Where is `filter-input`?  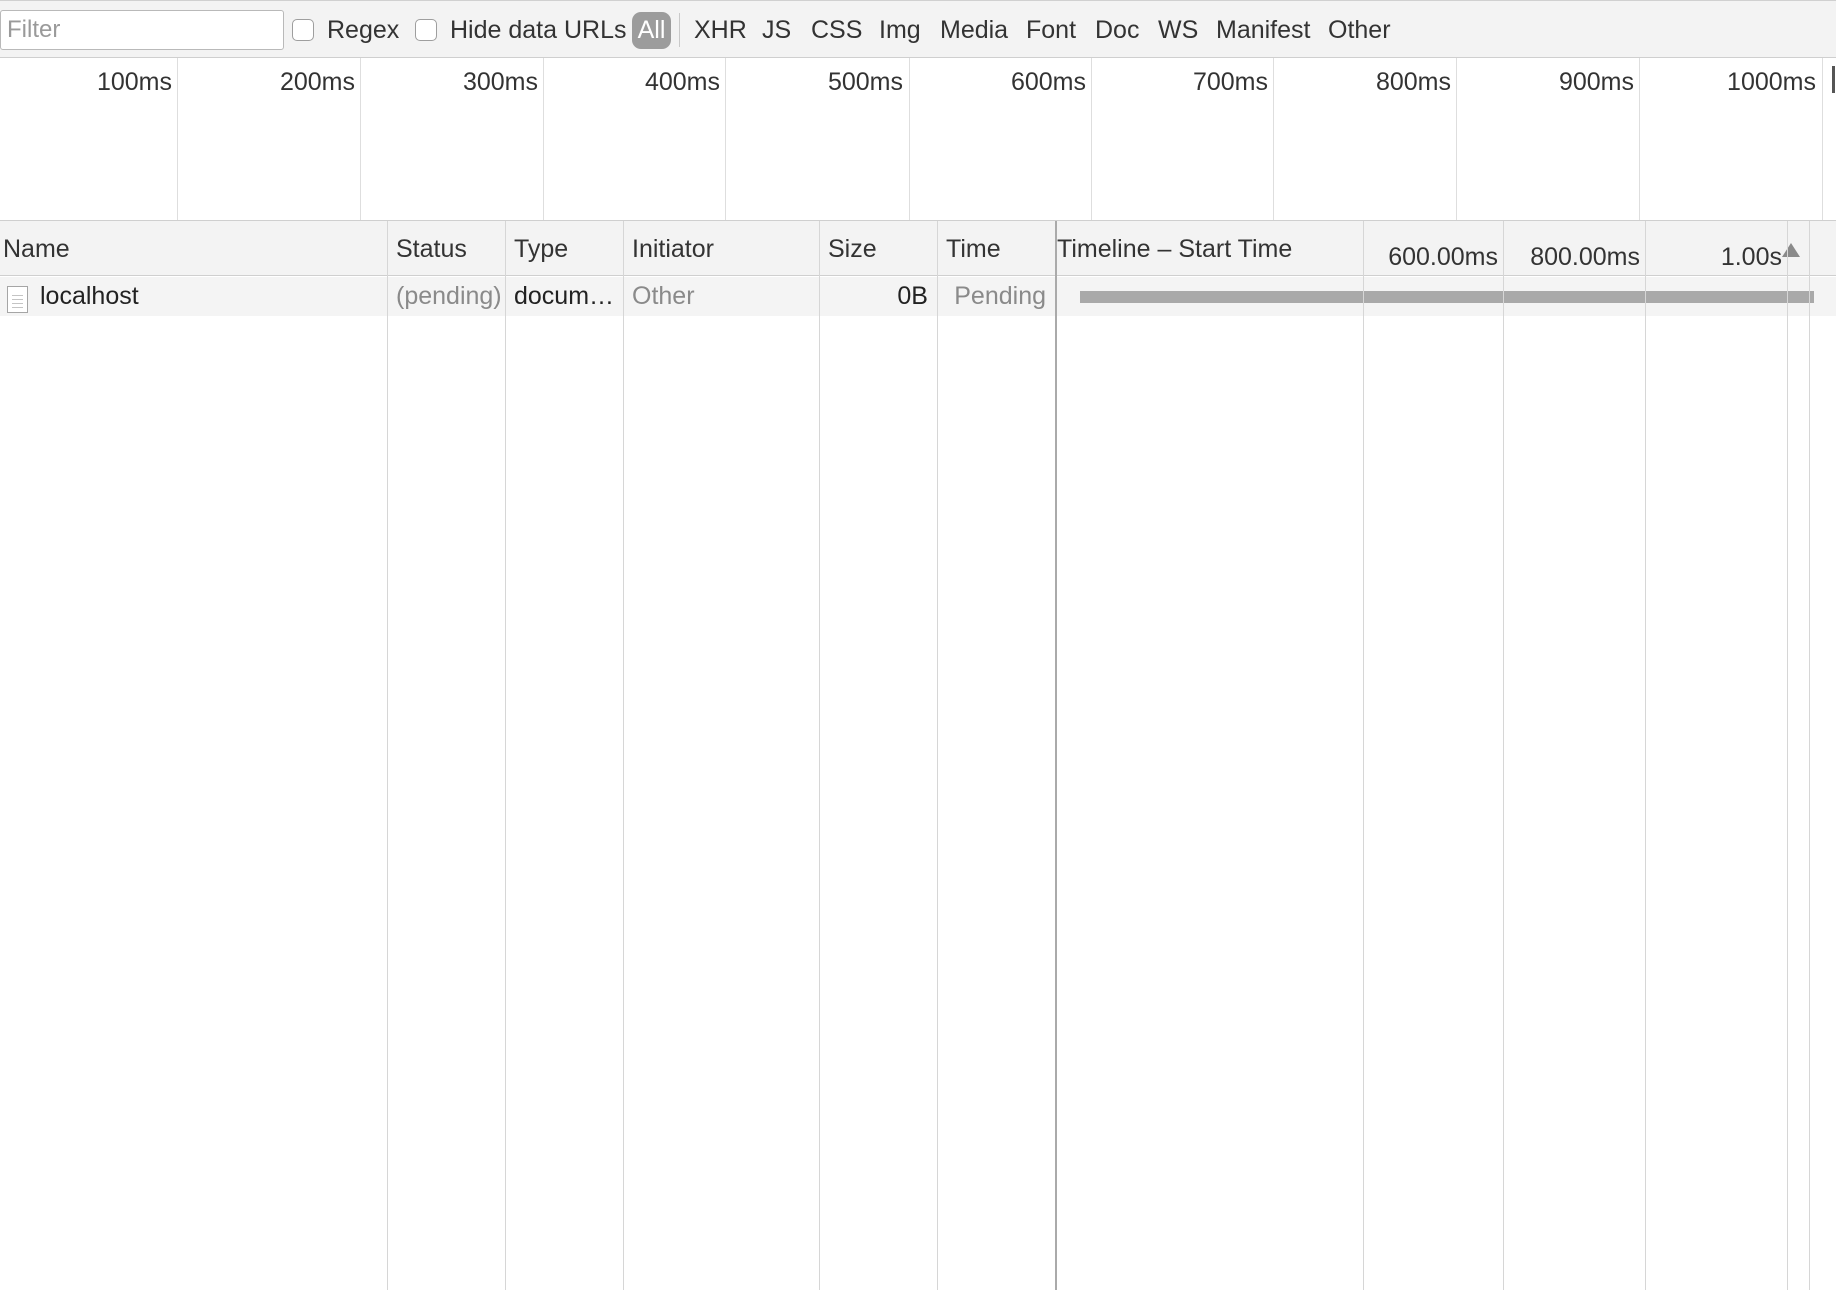 filter-input is located at coordinates (142, 30).